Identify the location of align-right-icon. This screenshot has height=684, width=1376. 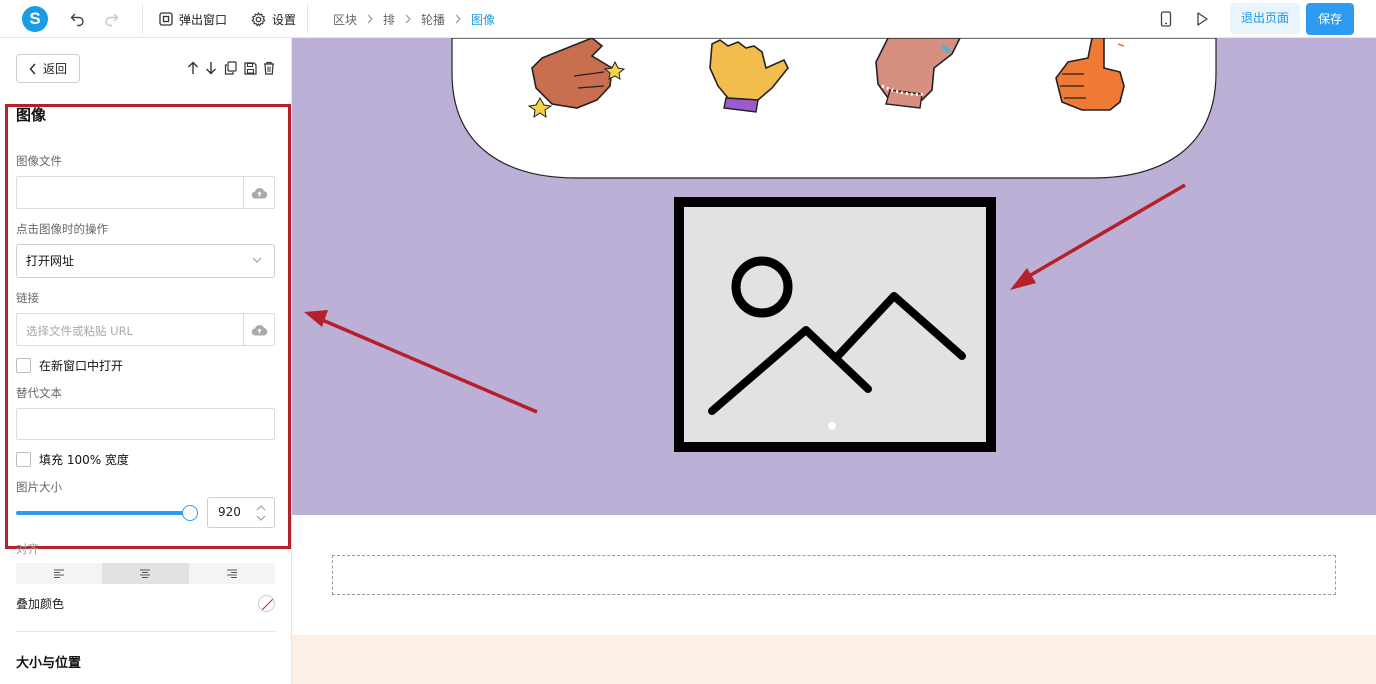
(231, 573).